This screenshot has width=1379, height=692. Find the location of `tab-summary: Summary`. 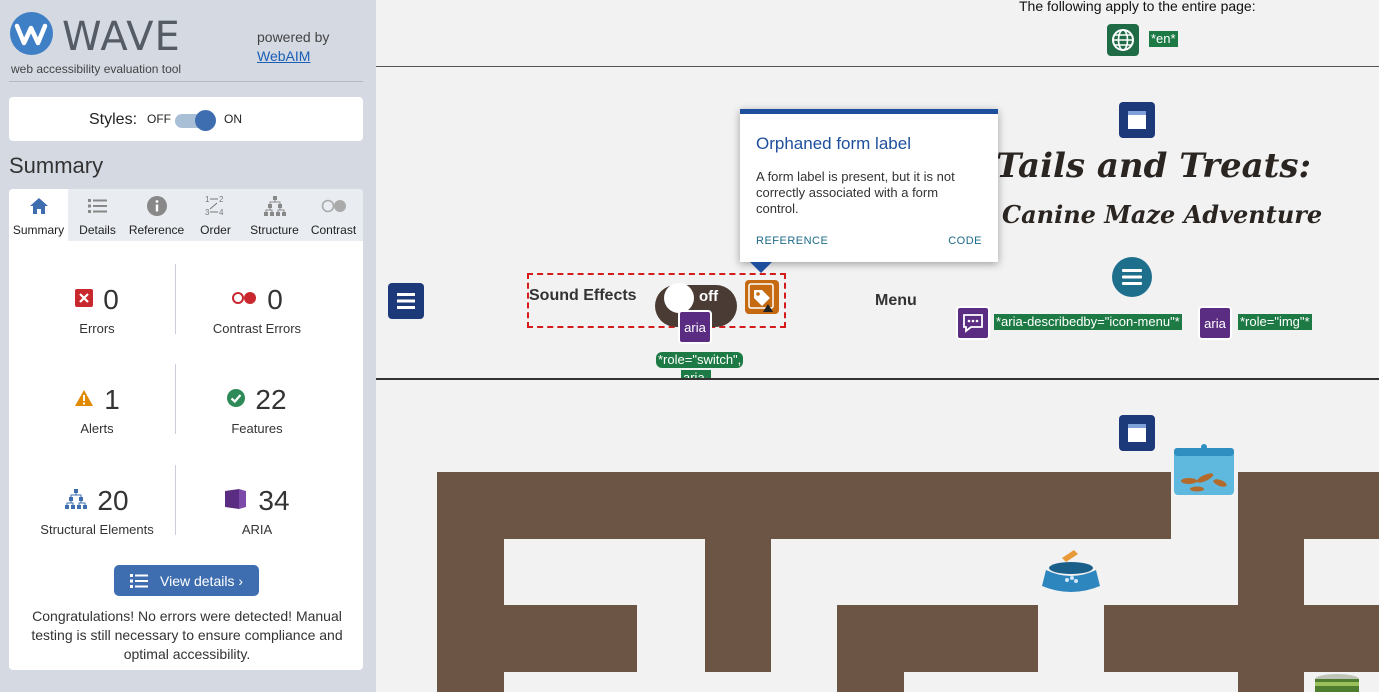

tab-summary: Summary is located at coordinates (38, 215).